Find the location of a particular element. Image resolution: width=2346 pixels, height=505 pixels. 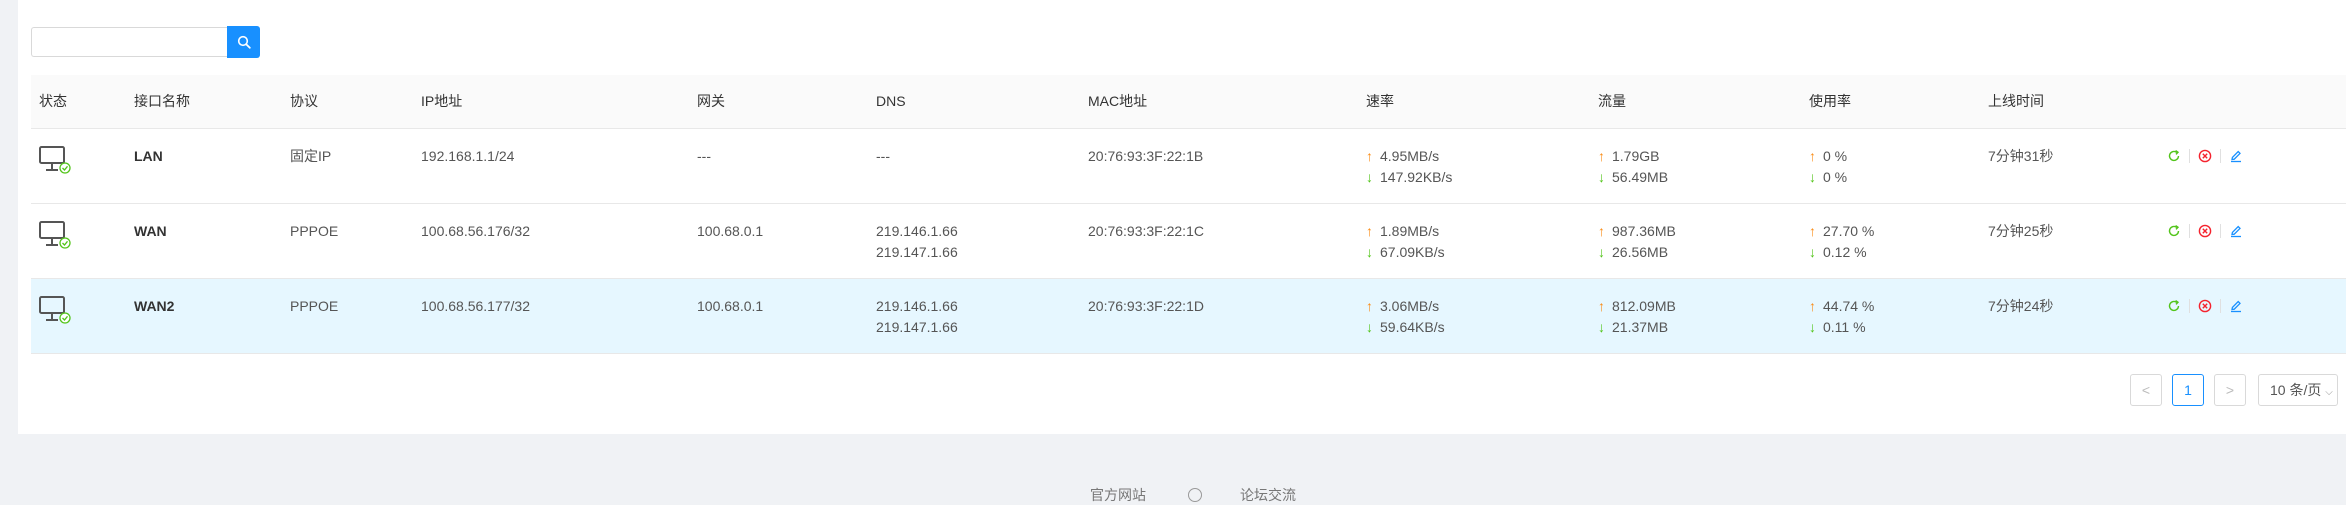

rate-down: 147.92KB/s is located at coordinates (1416, 177).